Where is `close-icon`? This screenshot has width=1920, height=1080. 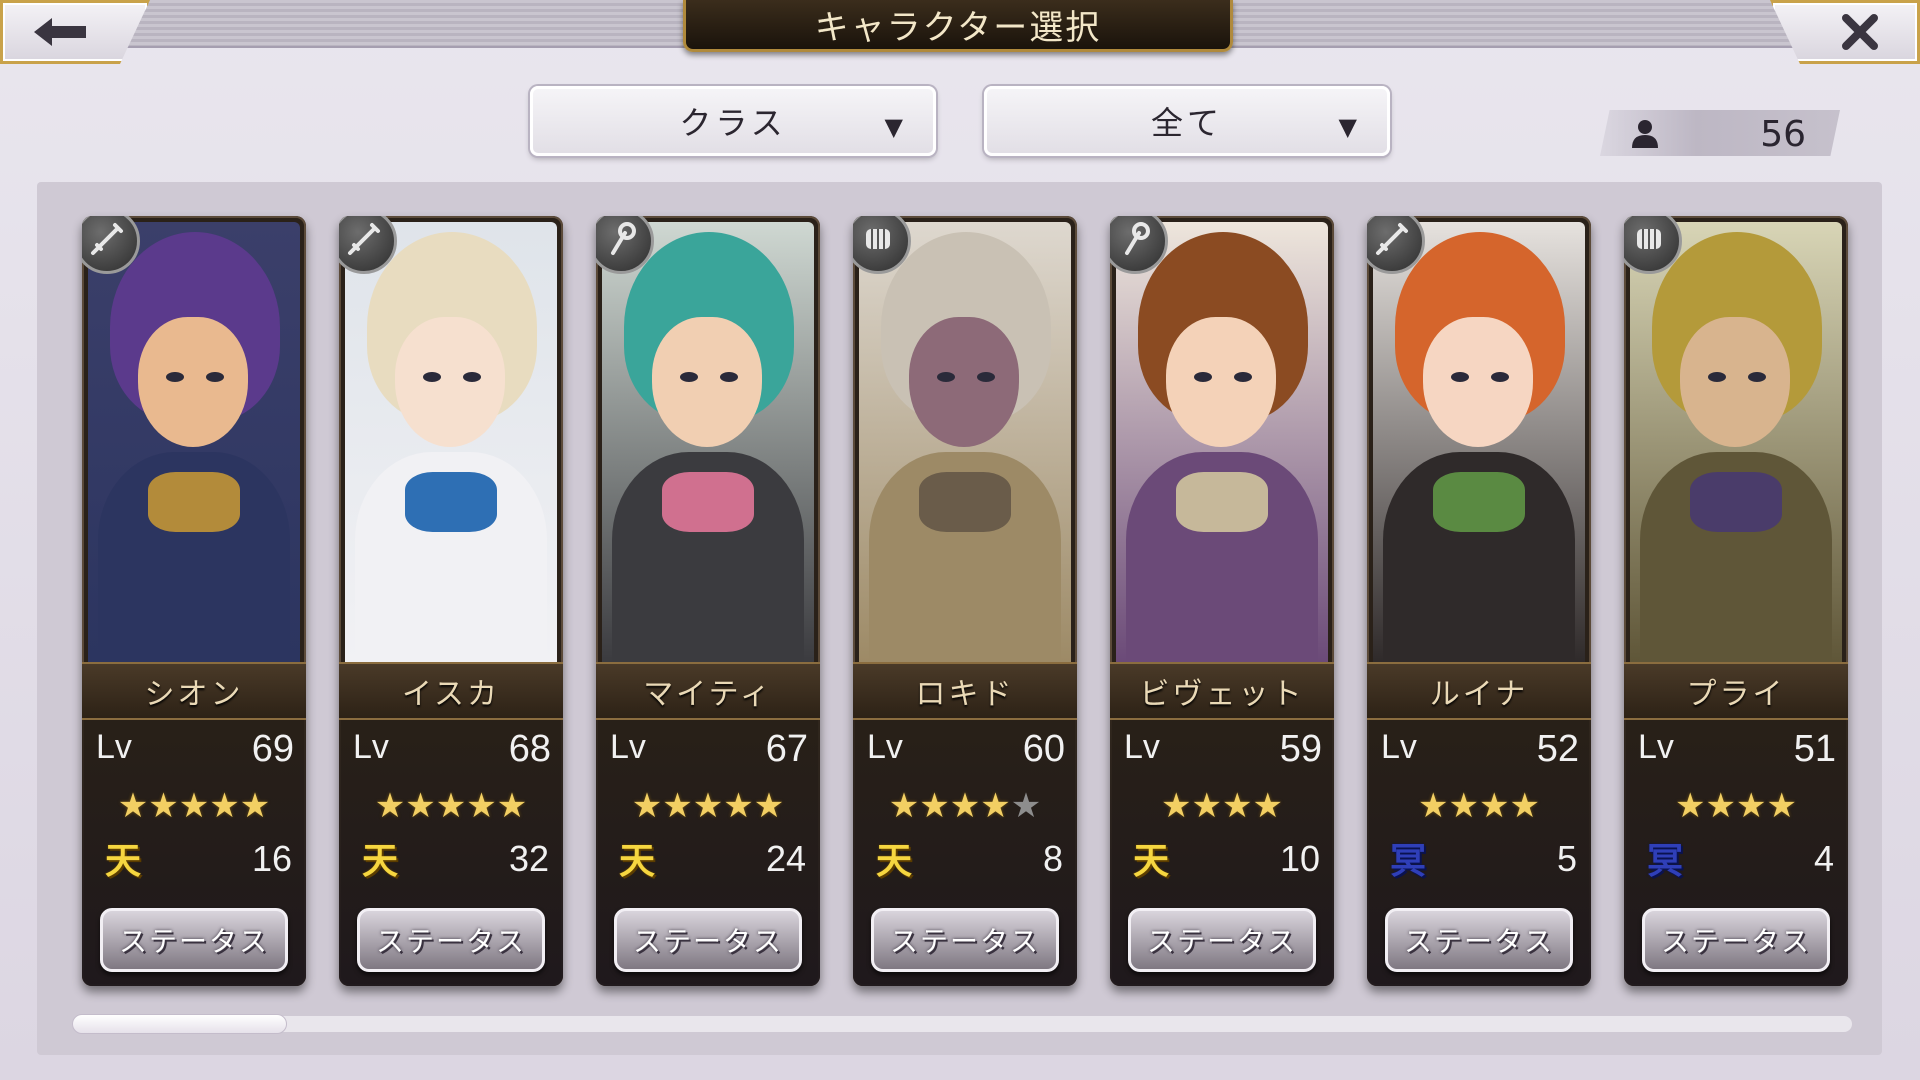 close-icon is located at coordinates (1860, 32).